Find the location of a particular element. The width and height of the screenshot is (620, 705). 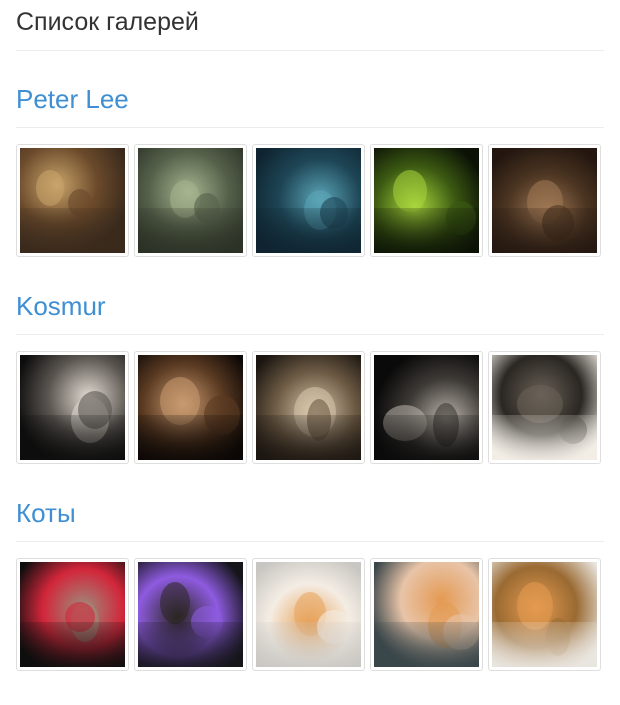

scifi-hall-image is located at coordinates (190, 200).